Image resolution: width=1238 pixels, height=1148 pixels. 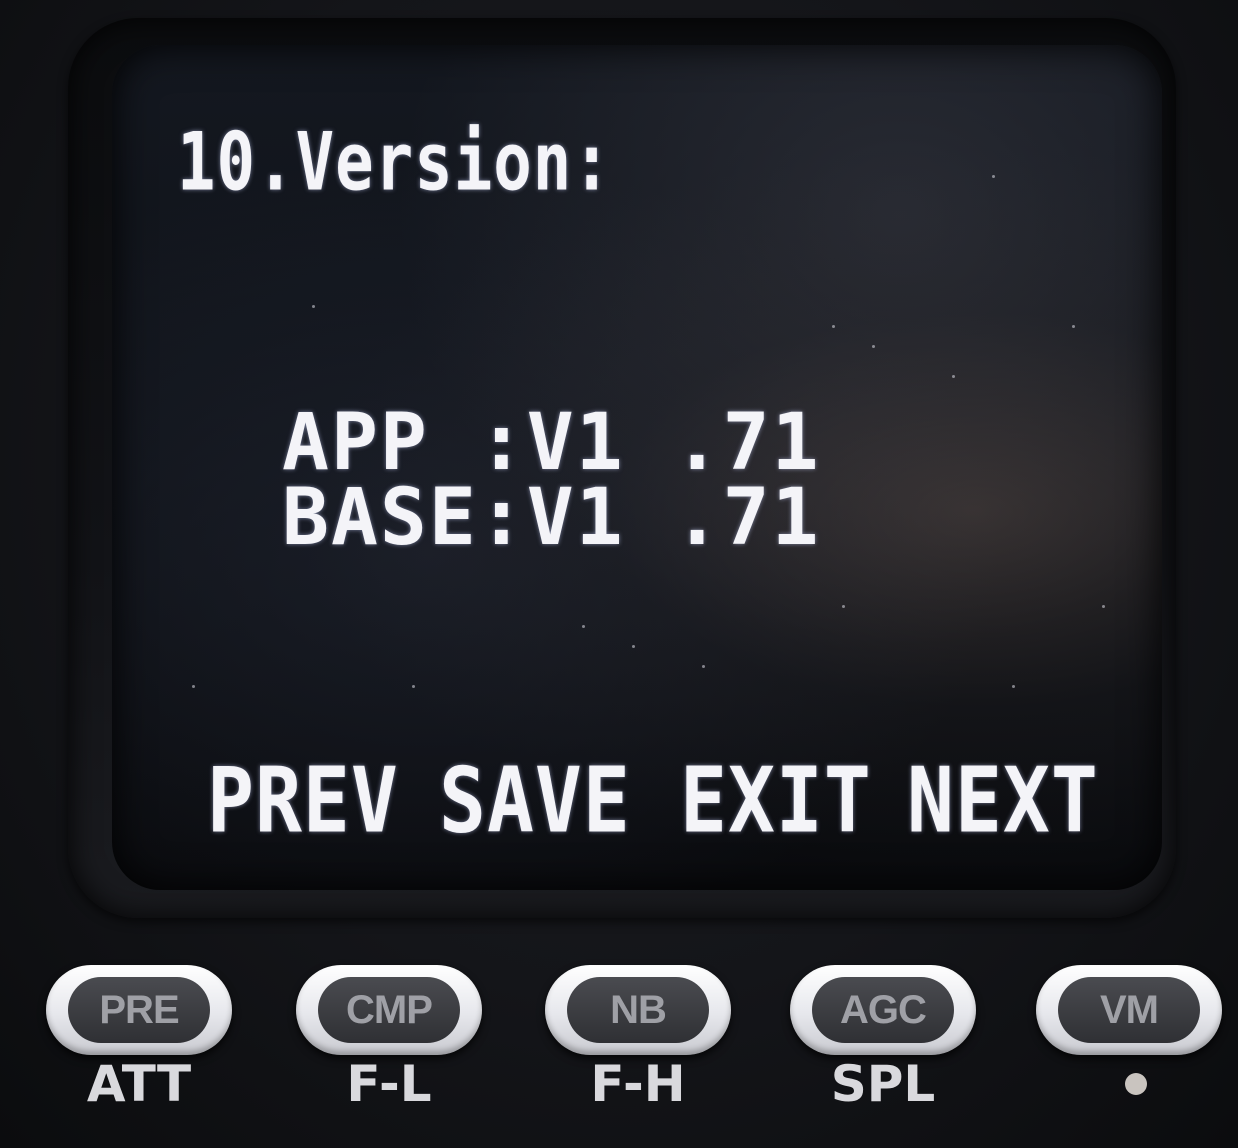 I want to click on nb-button: NB, so click(x=638, y=1010).